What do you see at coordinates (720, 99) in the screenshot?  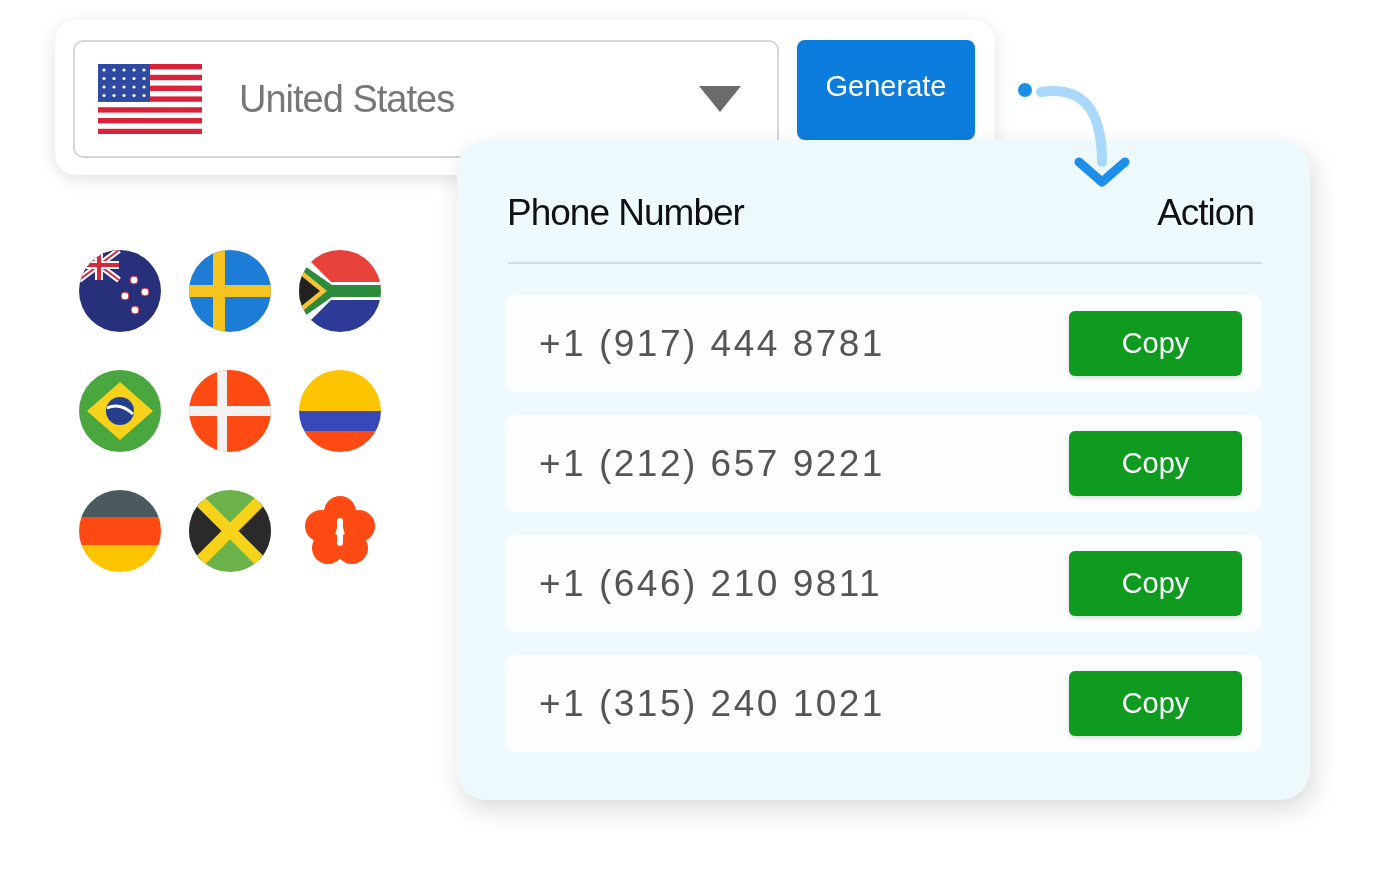 I see `caret-icon` at bounding box center [720, 99].